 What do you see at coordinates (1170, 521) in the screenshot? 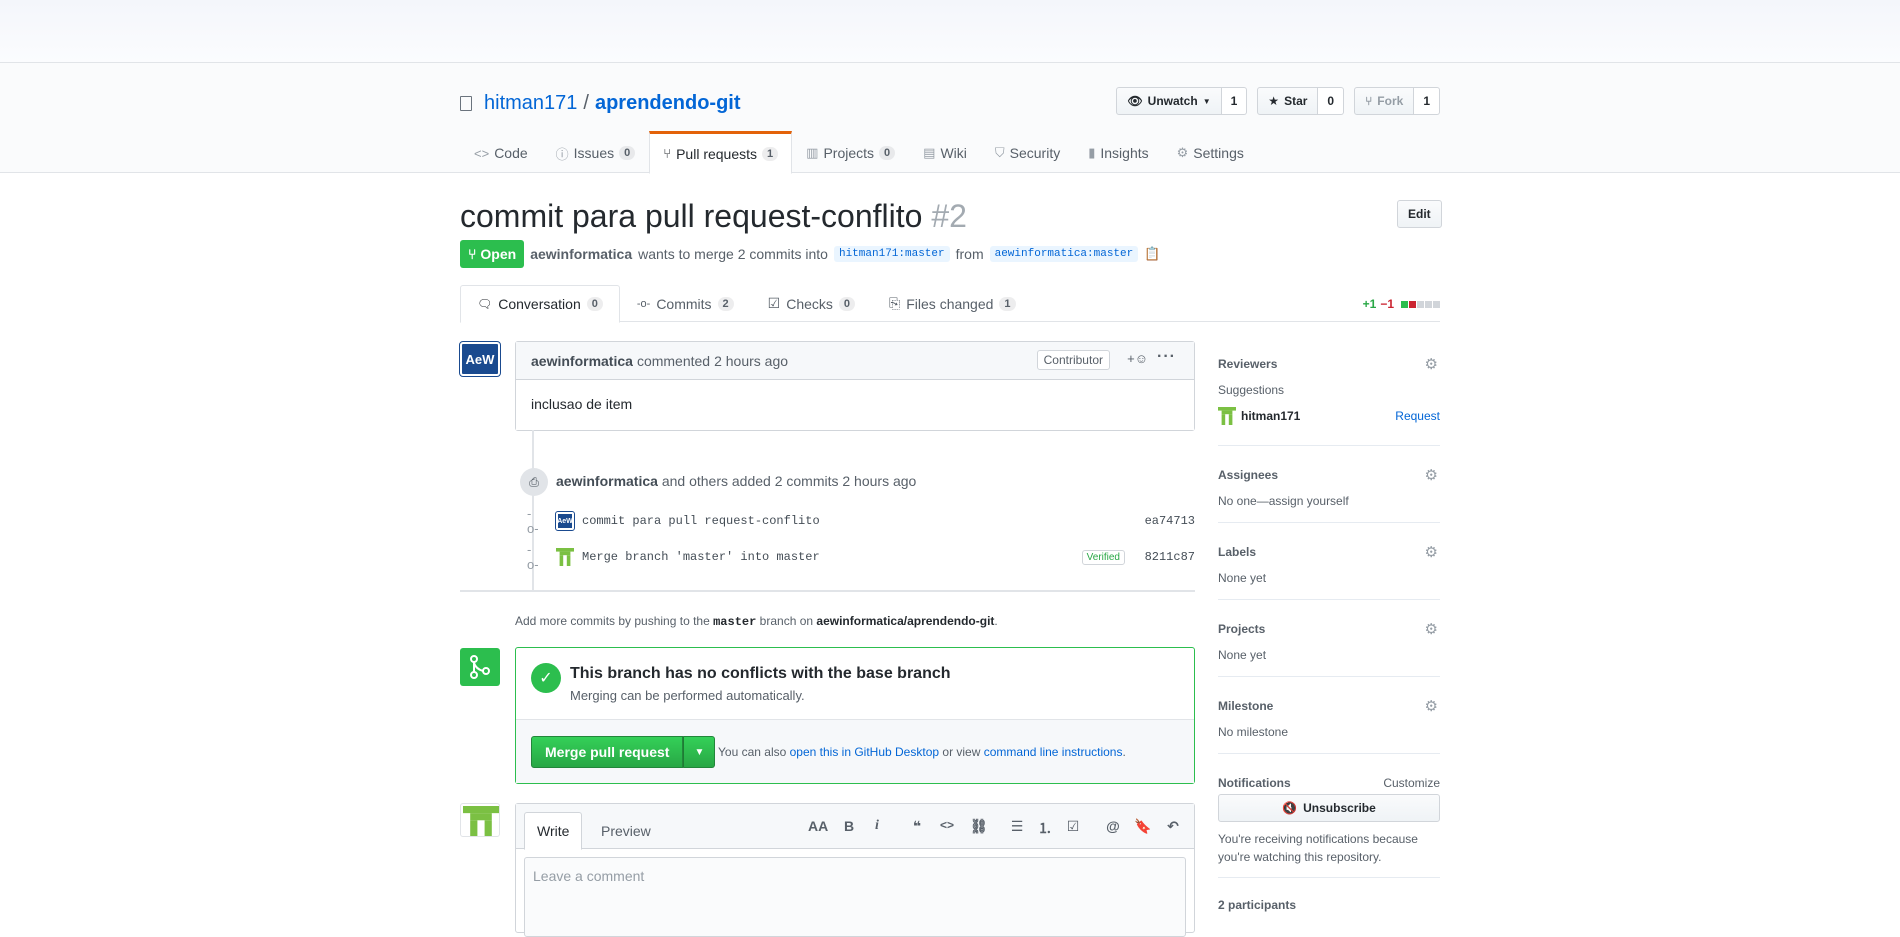
I see `commit-sha: ea74713` at bounding box center [1170, 521].